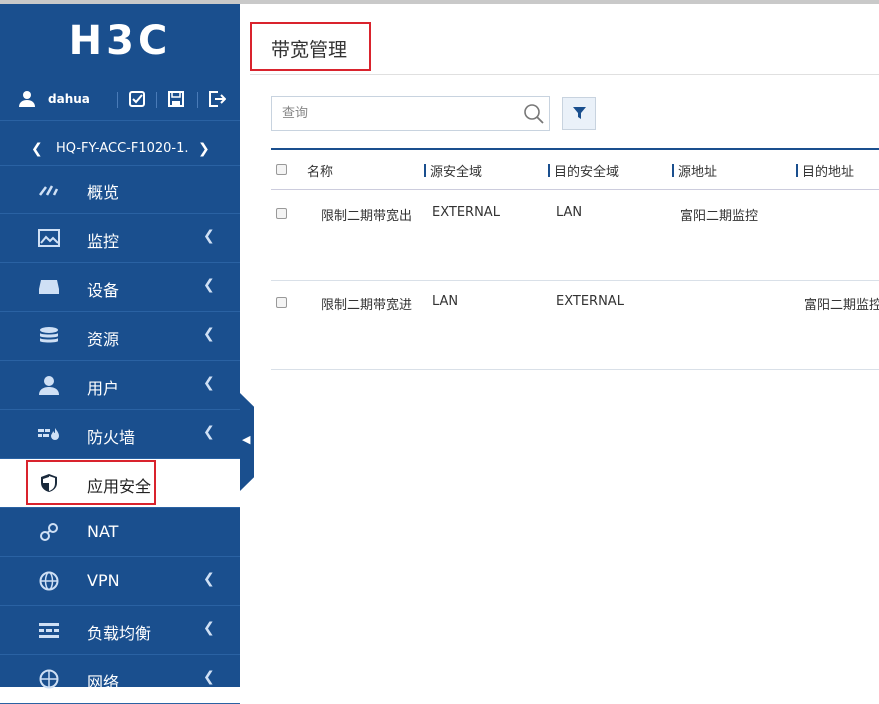 The height and width of the screenshot is (704, 879). I want to click on cell-name: 限制二期带宽出, so click(367, 216).